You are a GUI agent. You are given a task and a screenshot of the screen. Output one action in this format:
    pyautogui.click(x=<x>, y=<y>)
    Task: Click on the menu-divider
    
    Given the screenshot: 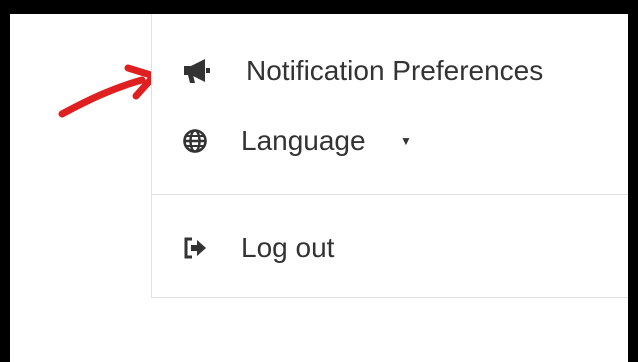 What is the action you would take?
    pyautogui.click(x=390, y=194)
    